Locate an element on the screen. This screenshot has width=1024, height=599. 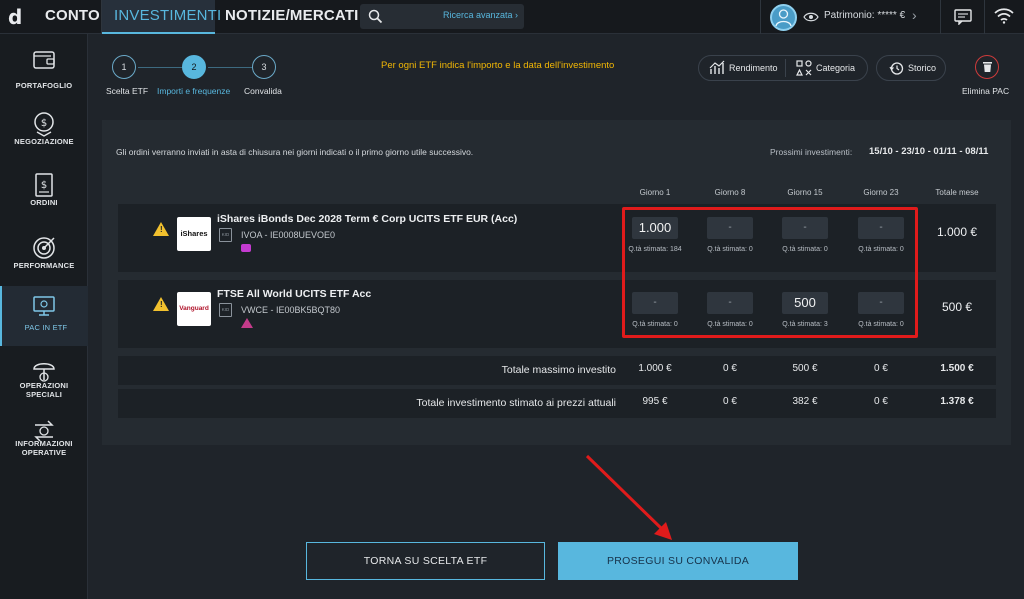
continue-to-validation-button: PROSEGUI SU CONVALIDA is located at coordinates (678, 561).